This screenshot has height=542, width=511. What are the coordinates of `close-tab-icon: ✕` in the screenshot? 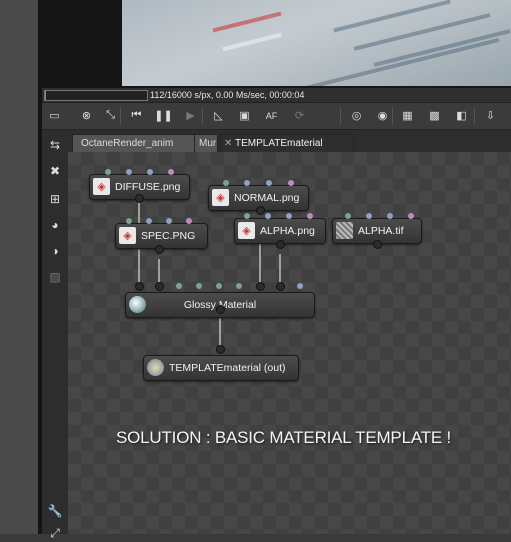 It's located at (228, 144).